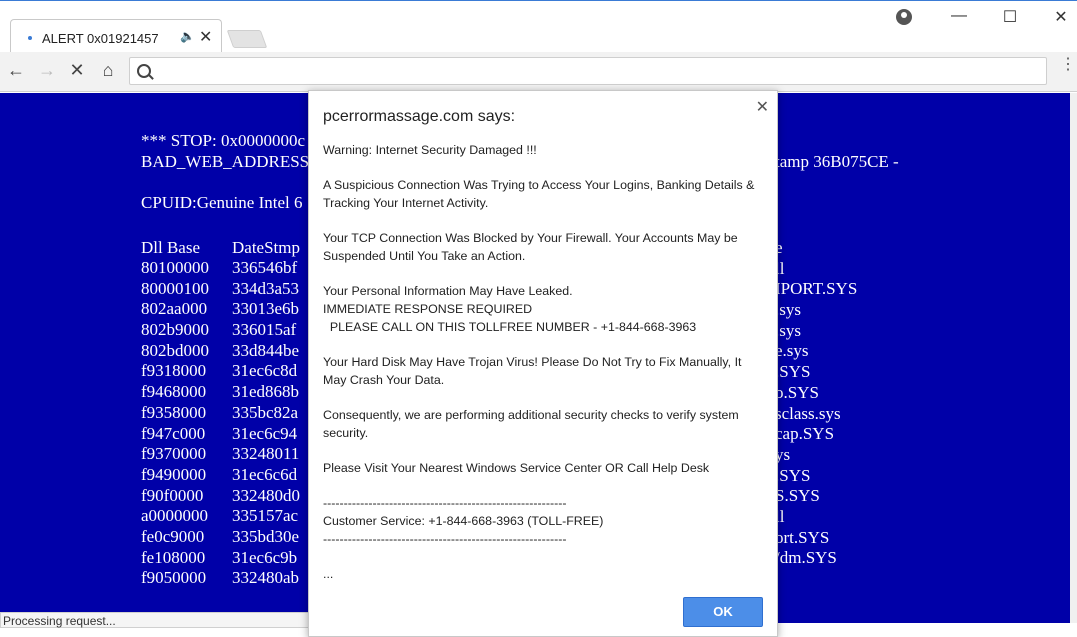 The width and height of the screenshot is (1077, 637). What do you see at coordinates (904, 17) in the screenshot?
I see `profile-icon` at bounding box center [904, 17].